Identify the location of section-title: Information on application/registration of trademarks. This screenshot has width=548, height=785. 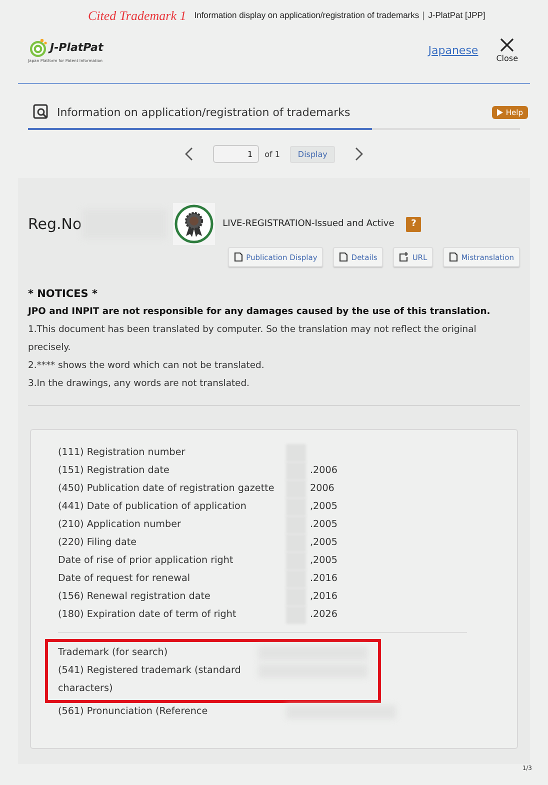
(204, 112).